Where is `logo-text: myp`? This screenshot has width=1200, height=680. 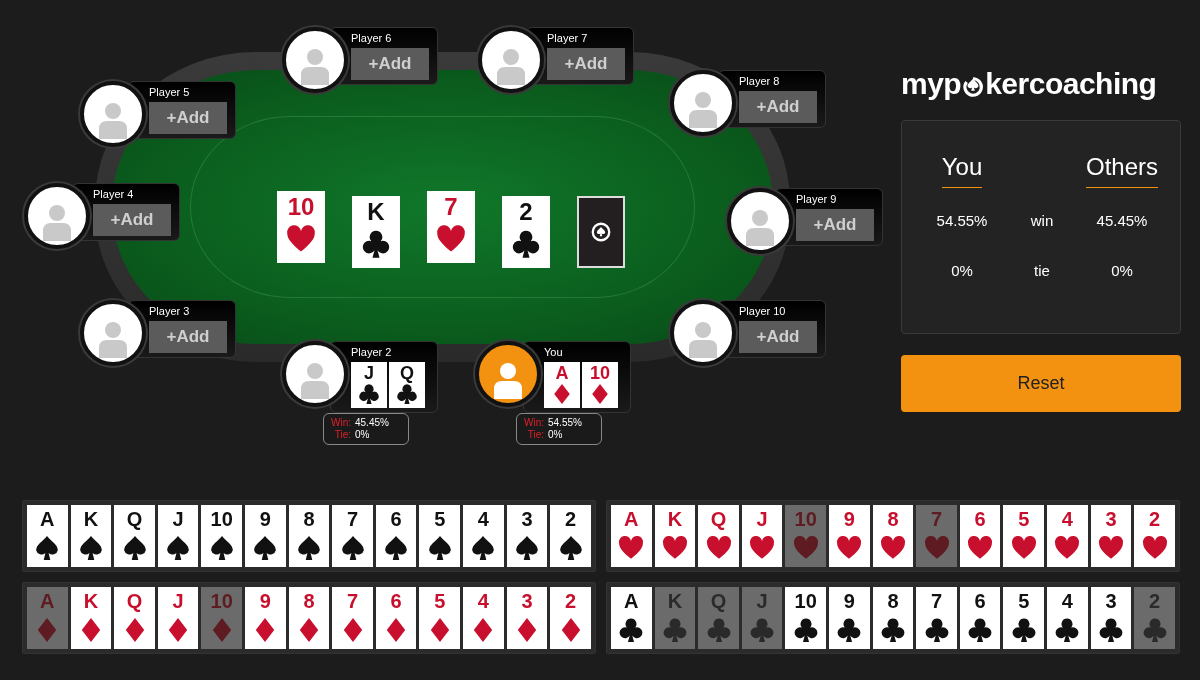
logo-text: myp is located at coordinates (931, 84).